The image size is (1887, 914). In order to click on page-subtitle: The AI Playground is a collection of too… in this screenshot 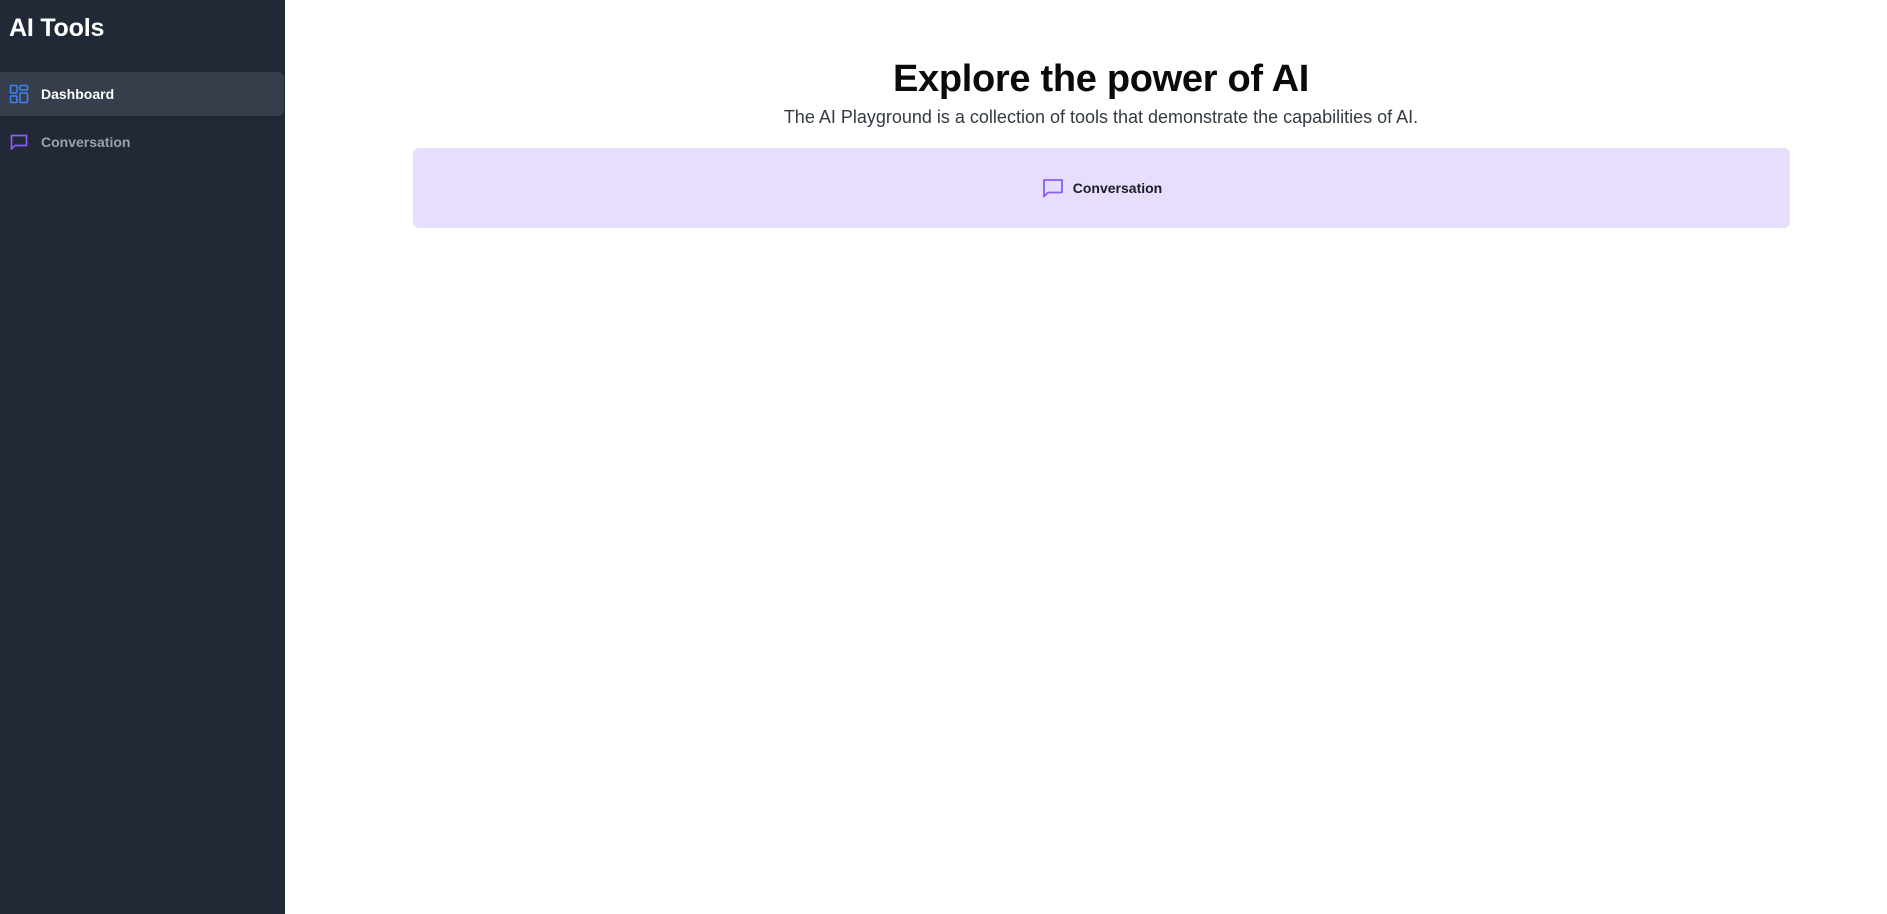, I will do `click(1101, 117)`.